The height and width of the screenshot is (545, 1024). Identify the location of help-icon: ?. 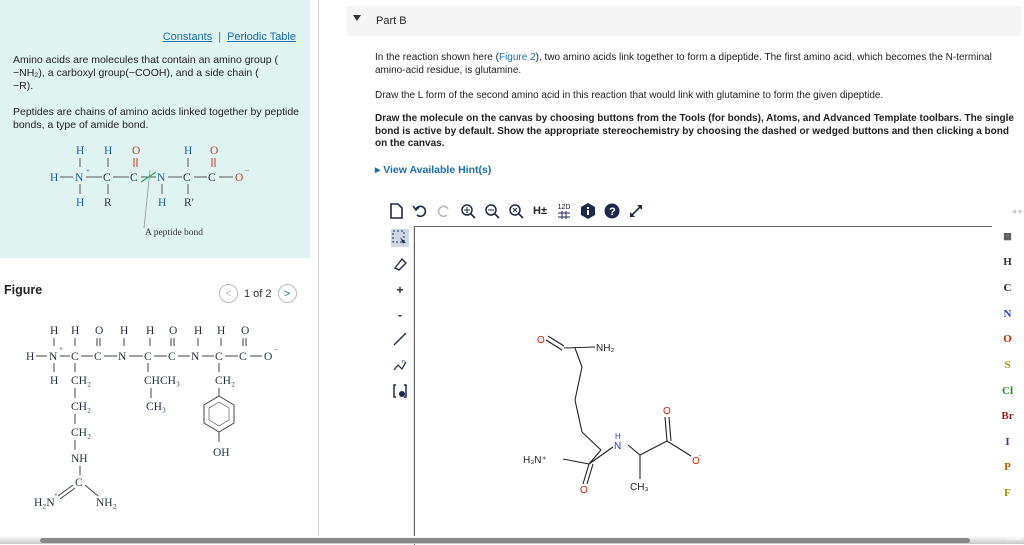
(612, 211).